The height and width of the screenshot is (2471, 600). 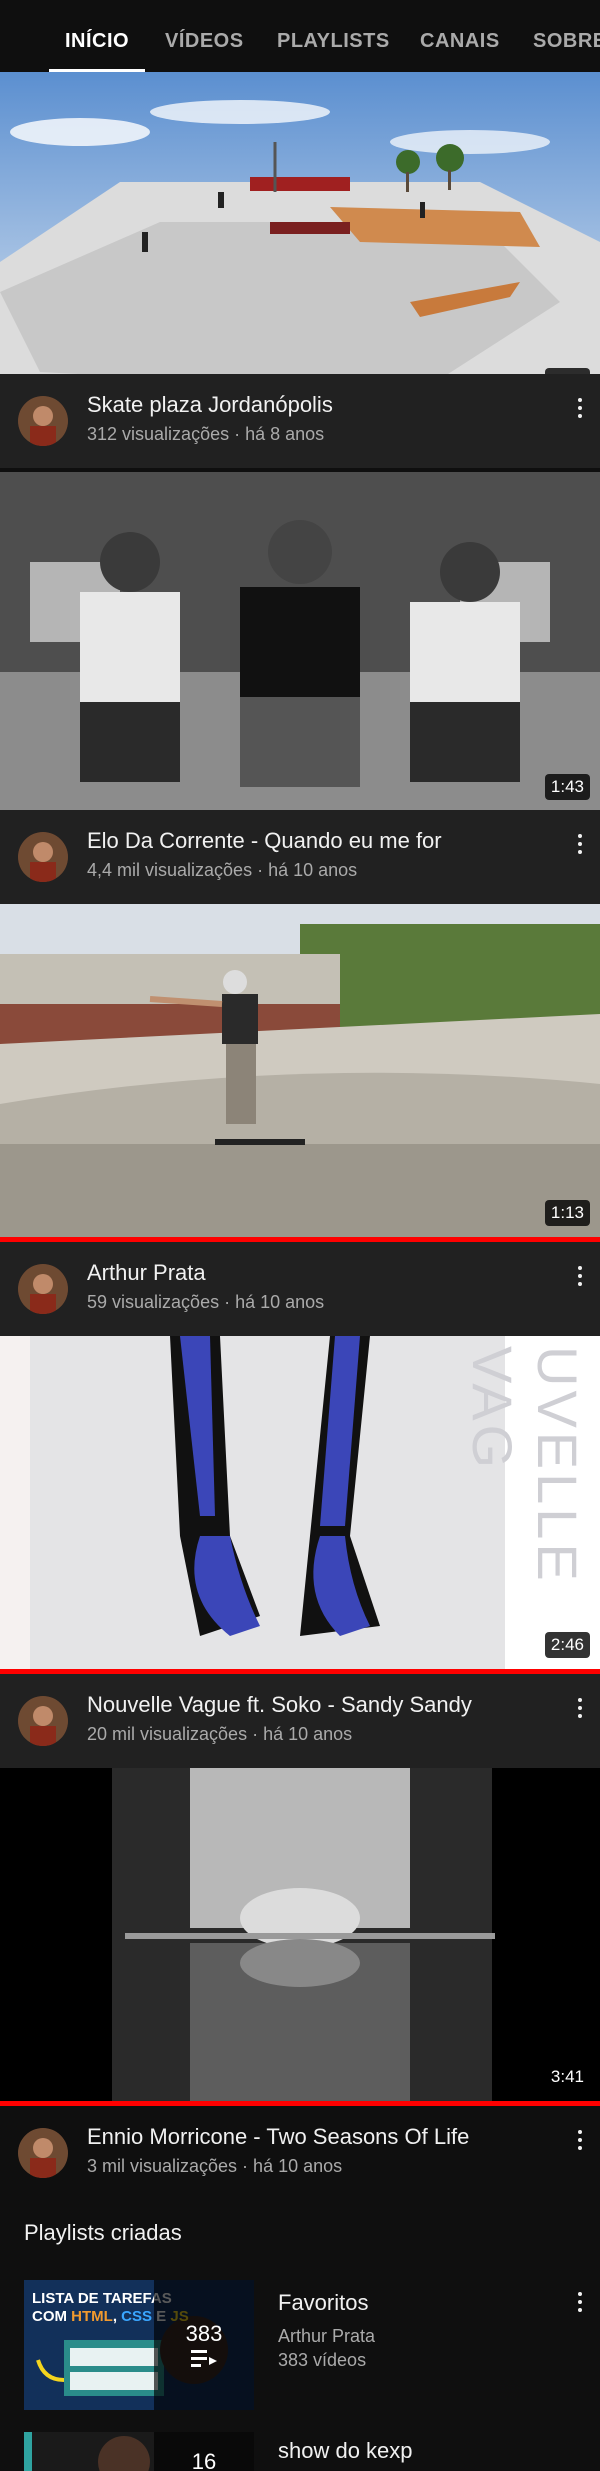 I want to click on playlist-title: Favoritos, so click(x=323, y=2303).